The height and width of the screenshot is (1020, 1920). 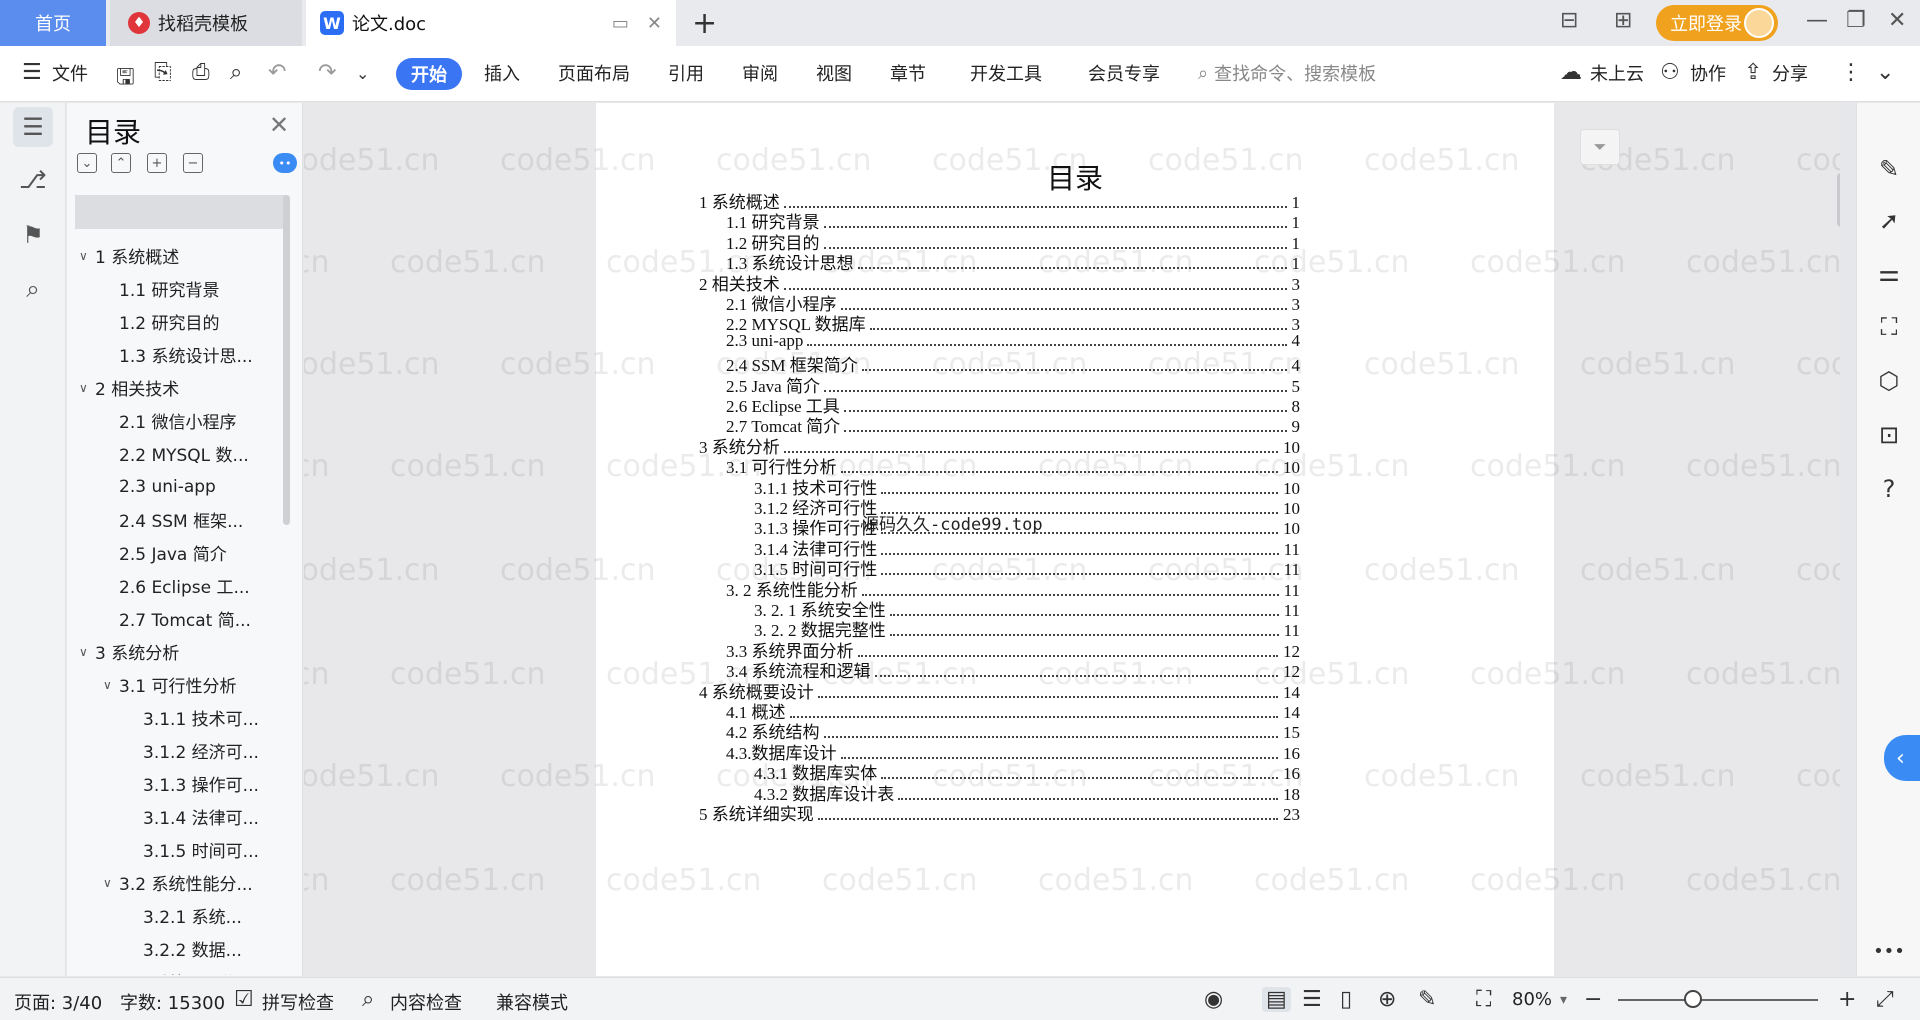 I want to click on layout-icon: ⊟, so click(x=1569, y=20).